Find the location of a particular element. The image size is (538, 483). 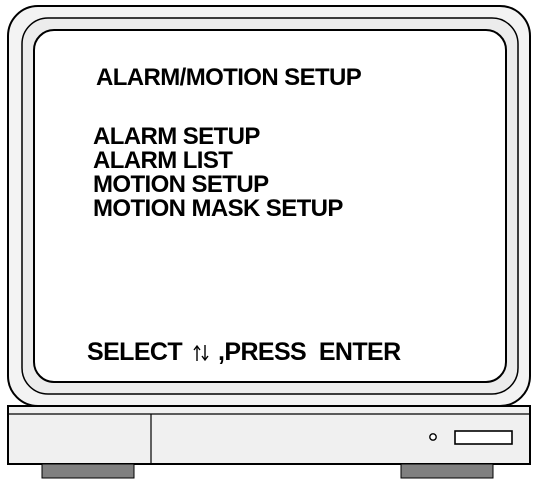

footer-hint: SELECT ,PRESS ENTER is located at coordinates (244, 352).